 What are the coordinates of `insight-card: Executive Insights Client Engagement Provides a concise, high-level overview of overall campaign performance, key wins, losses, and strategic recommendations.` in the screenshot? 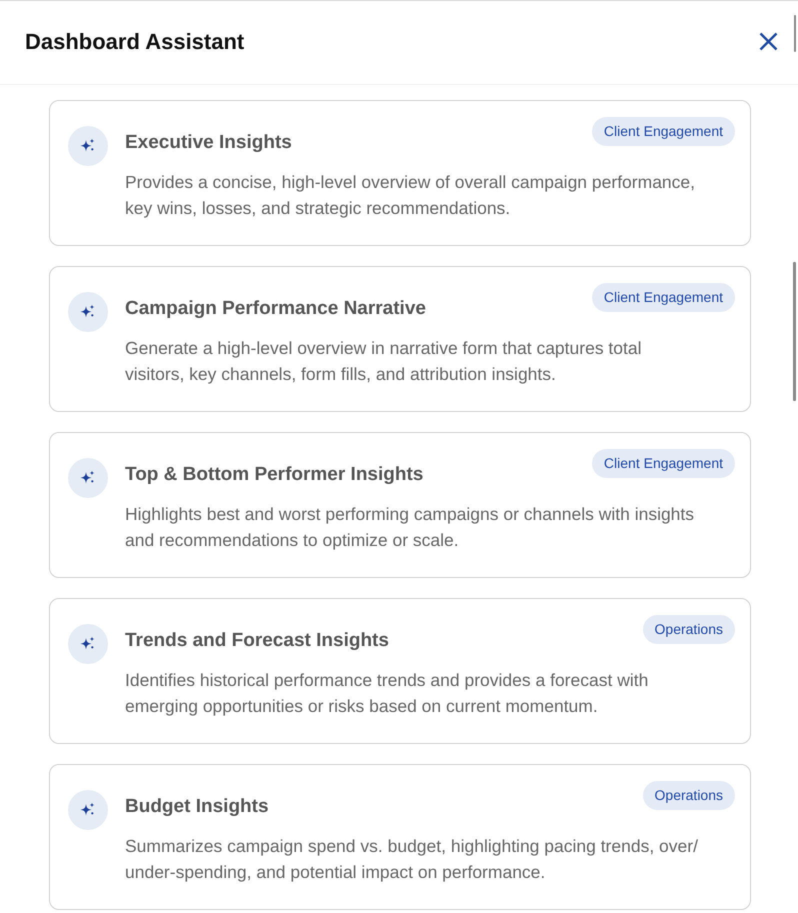 It's located at (400, 173).